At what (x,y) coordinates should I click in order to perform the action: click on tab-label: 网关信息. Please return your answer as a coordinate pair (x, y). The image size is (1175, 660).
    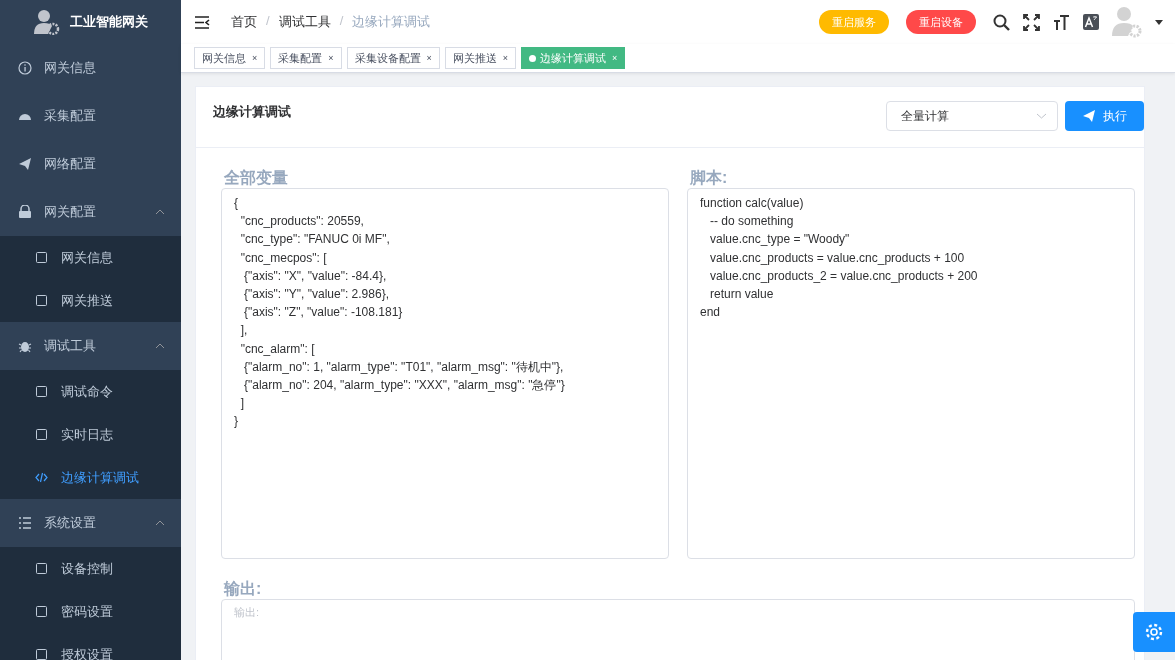
    Looking at the image, I should click on (224, 58).